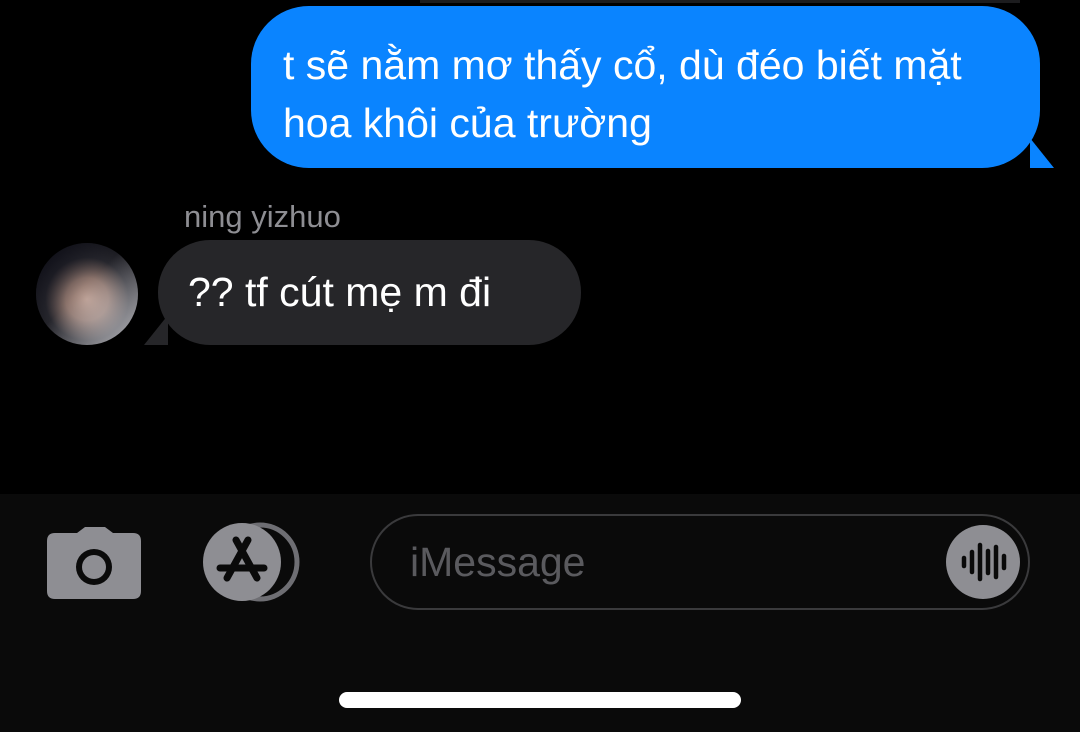 This screenshot has width=1080, height=732. Describe the element at coordinates (540, 700) in the screenshot. I see `home-indicator` at that location.